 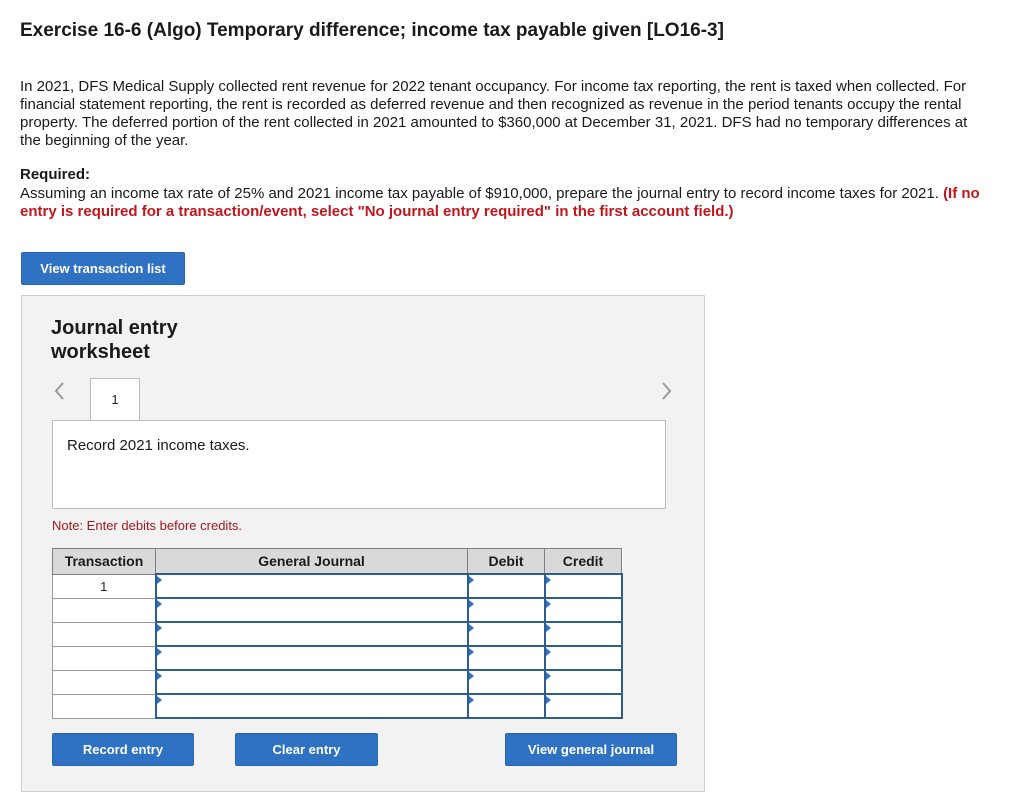 What do you see at coordinates (506, 561) in the screenshot?
I see `column-header-debit: Debit` at bounding box center [506, 561].